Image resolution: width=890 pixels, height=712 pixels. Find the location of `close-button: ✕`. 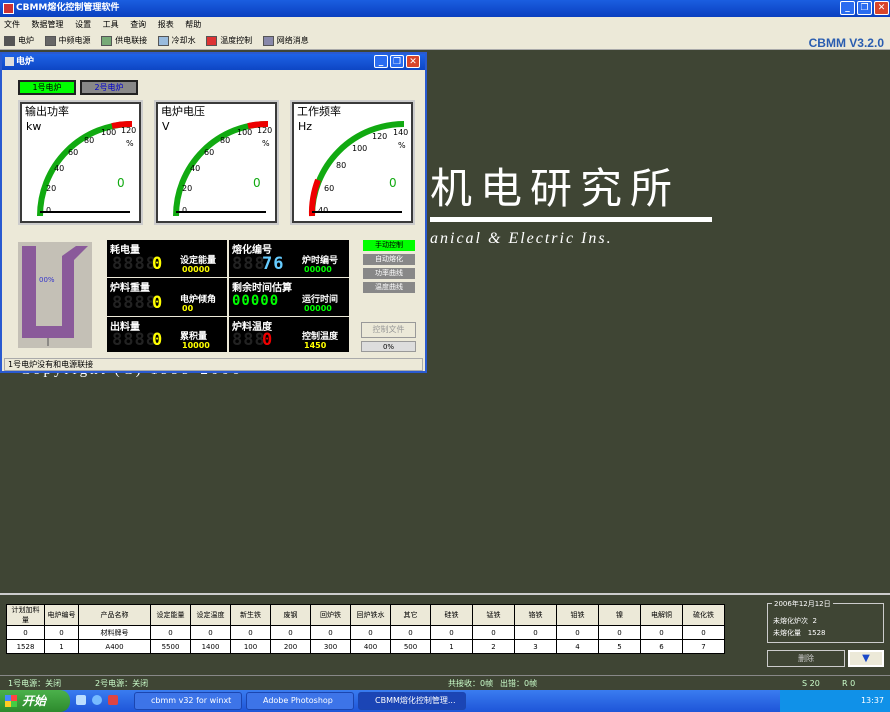

close-button: ✕ is located at coordinates (881, 8).